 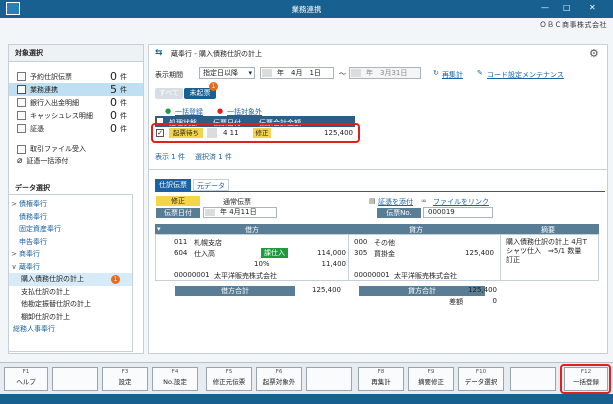 What do you see at coordinates (168, 111) in the screenshot?
I see `check-circle-icon: ●` at bounding box center [168, 111].